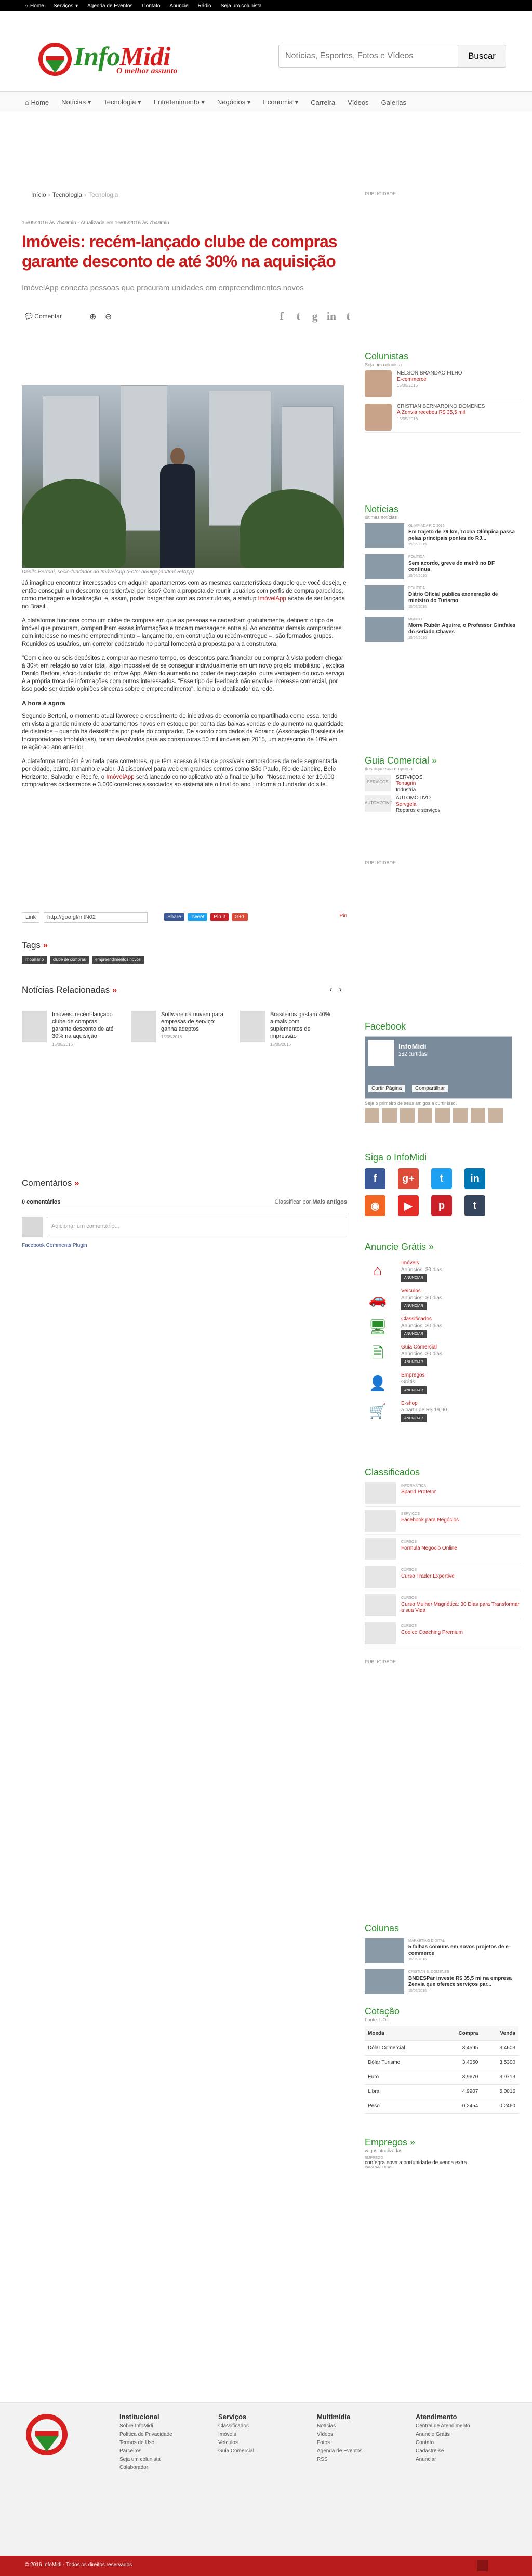 This screenshot has width=532, height=2576. Describe the element at coordinates (259, 2435) in the screenshot. I see `footer-link: Imóveis` at that location.